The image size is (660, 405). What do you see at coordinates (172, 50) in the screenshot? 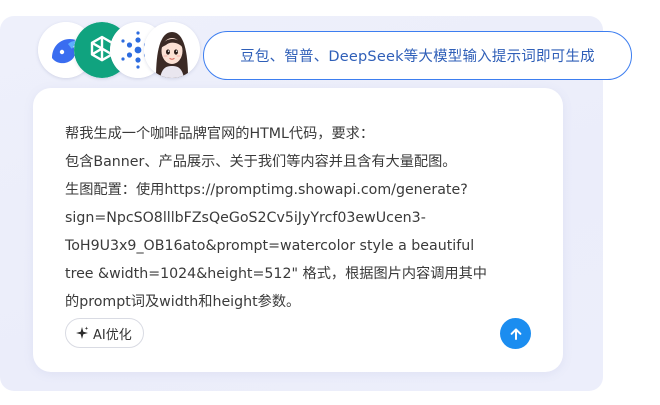
I see `assistant-girl-avatar-icon` at bounding box center [172, 50].